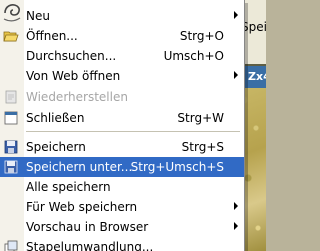  I want to click on batch-icon, so click(11, 245).